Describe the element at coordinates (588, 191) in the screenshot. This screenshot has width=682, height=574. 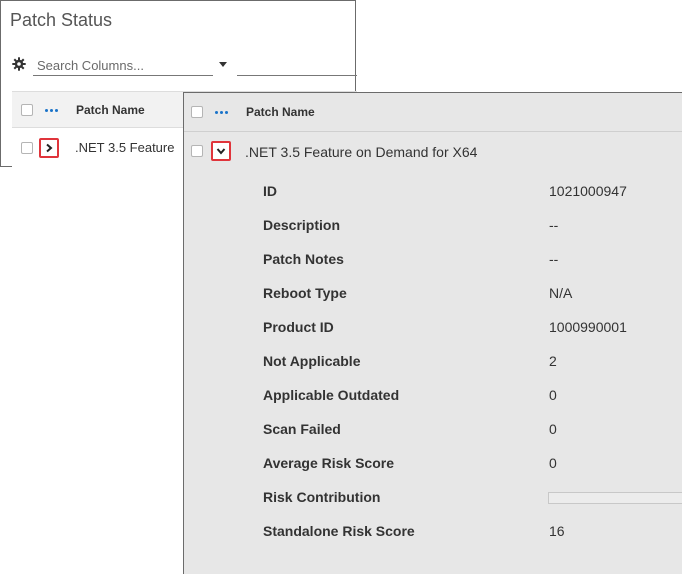
I see `detail-value: 1021000947` at that location.